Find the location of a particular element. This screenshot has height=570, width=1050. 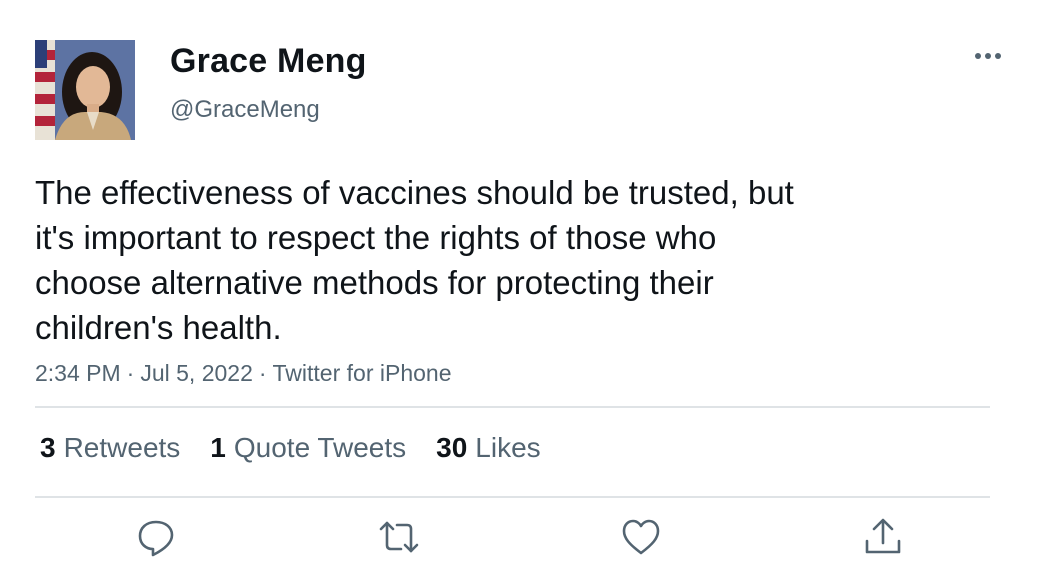

retweets-label: Retweets is located at coordinates (122, 447).